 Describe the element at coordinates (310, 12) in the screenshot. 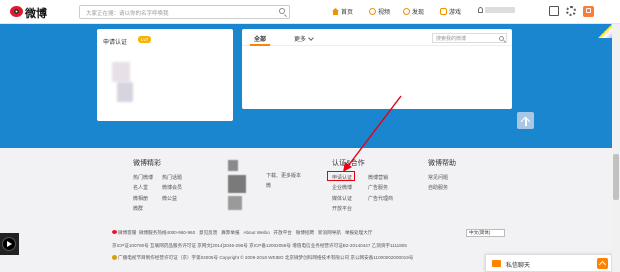

I see `top-navigation-bar: 微博 大家正在搜：请以你的名字呼唤我 首页 视频 发现 游戏` at that location.